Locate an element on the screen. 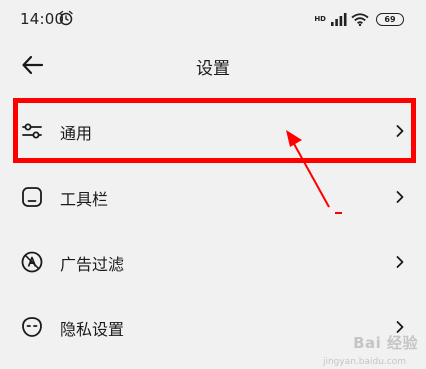 The height and width of the screenshot is (369, 426). battery-level: 69 is located at coordinates (390, 19).